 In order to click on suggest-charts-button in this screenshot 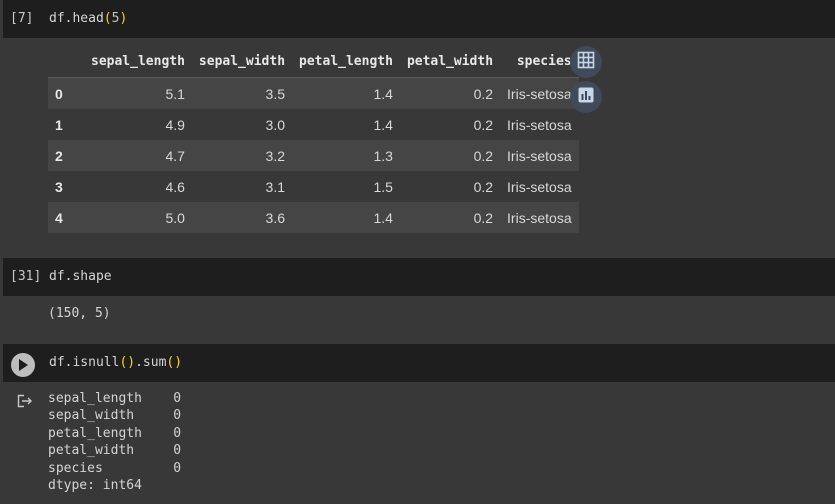, I will do `click(586, 97)`.